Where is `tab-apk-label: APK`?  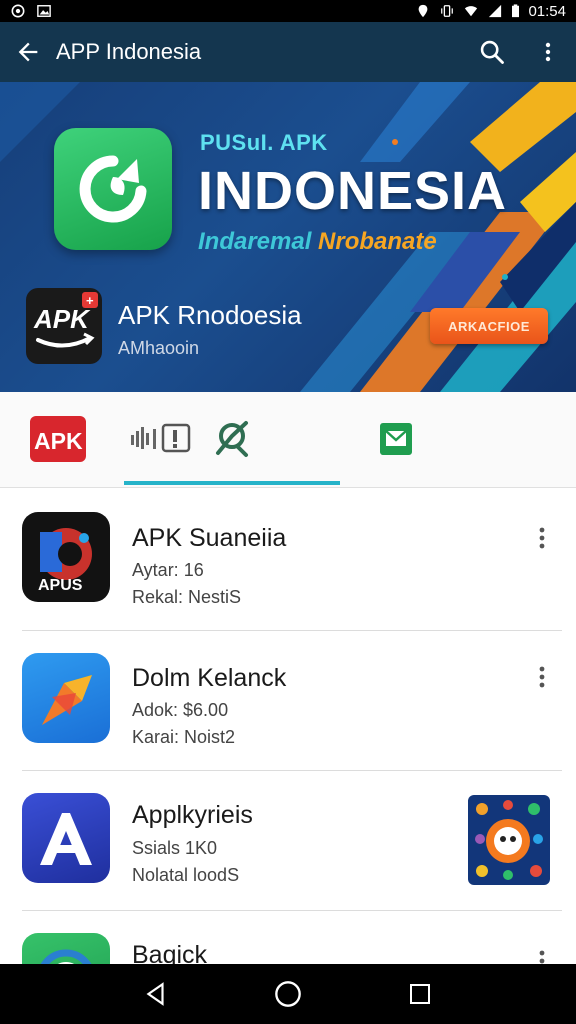 tab-apk-label: APK is located at coordinates (58, 441).